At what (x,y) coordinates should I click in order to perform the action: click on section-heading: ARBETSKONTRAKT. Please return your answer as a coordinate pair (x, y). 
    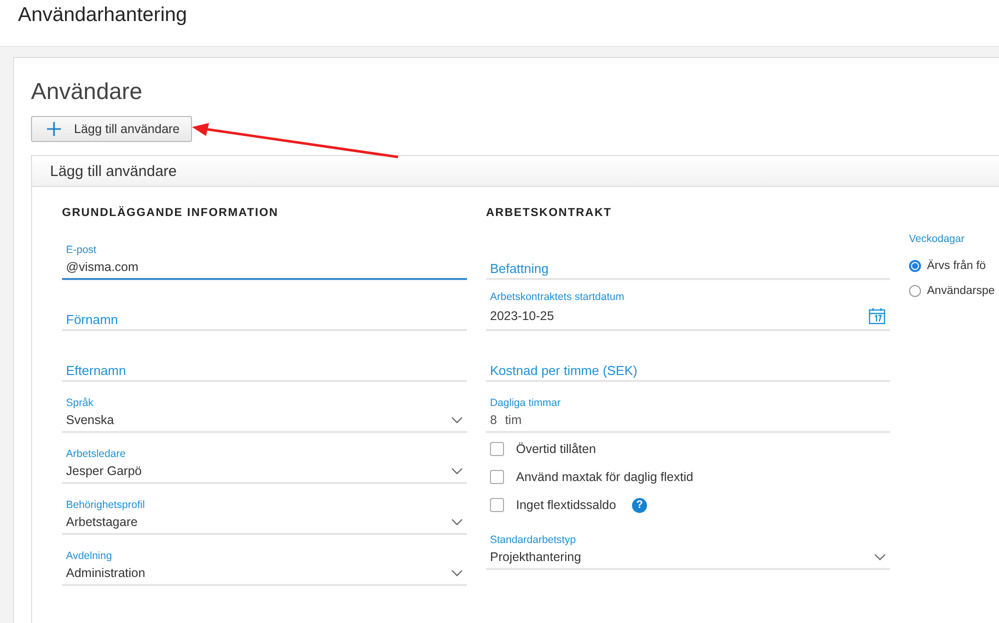
    Looking at the image, I should click on (549, 214).